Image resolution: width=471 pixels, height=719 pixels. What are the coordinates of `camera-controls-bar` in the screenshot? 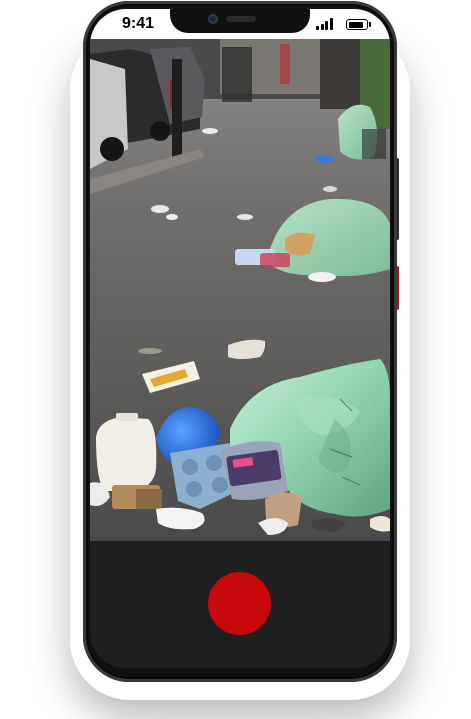 It's located at (240, 604).